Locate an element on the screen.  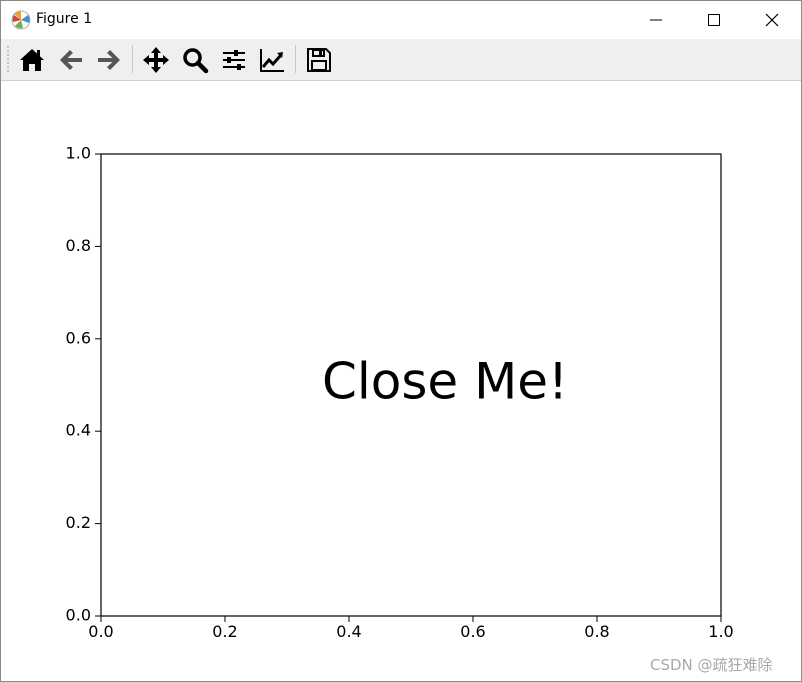
home-button is located at coordinates (32, 60).